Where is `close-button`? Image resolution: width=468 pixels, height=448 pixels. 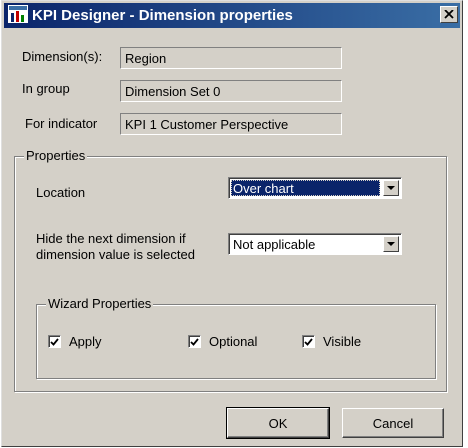 close-button is located at coordinates (449, 14).